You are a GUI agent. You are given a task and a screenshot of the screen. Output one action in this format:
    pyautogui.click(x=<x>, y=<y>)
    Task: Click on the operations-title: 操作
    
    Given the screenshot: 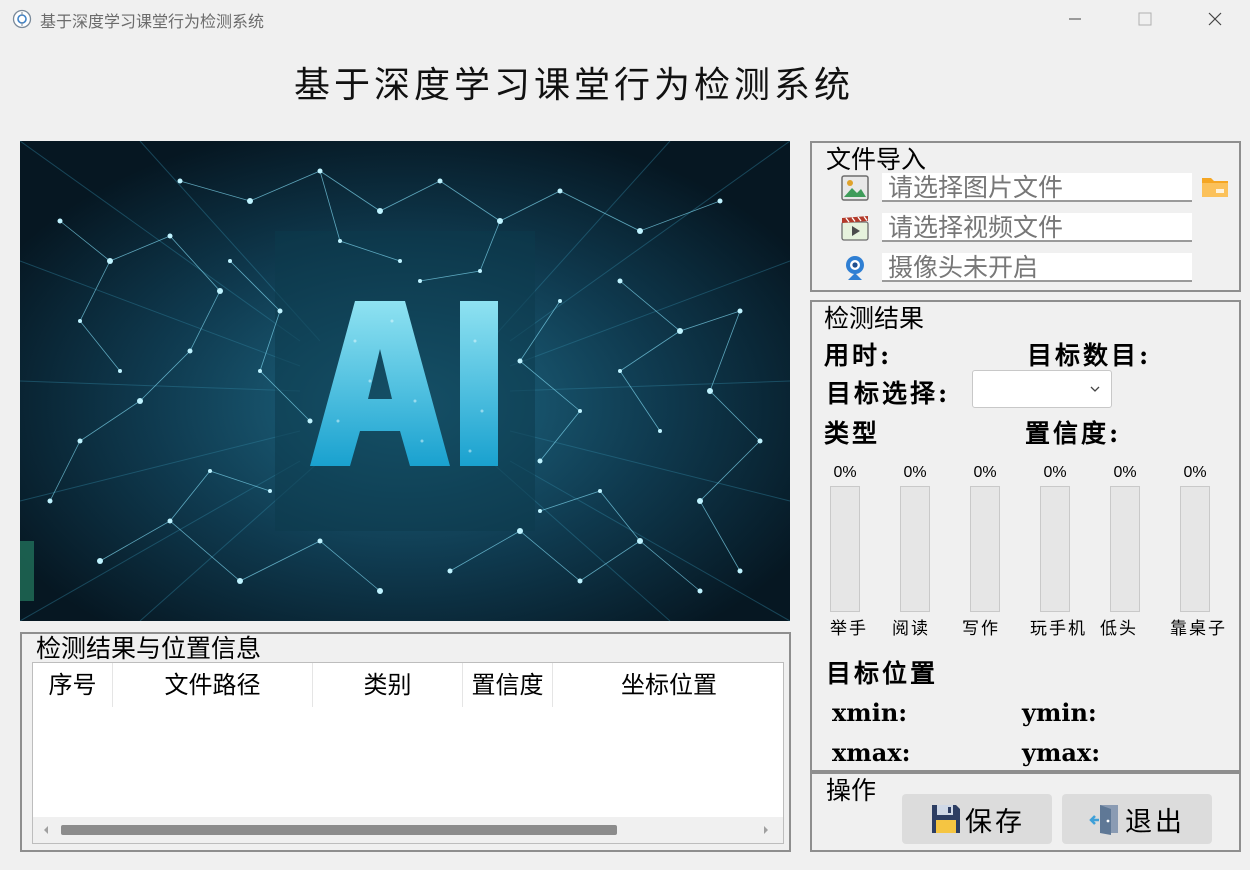 What is the action you would take?
    pyautogui.click(x=851, y=791)
    